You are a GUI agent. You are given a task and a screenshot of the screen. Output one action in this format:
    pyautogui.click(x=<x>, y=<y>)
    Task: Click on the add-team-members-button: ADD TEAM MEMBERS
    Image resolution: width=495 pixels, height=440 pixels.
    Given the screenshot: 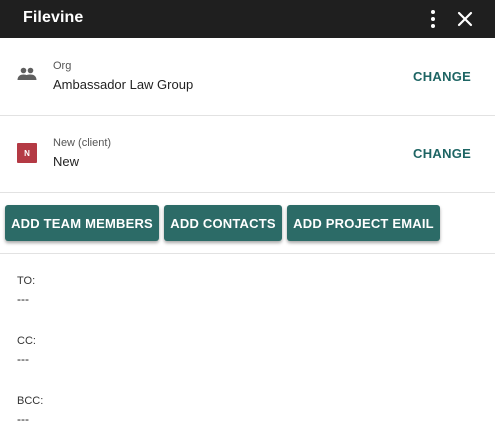 What is the action you would take?
    pyautogui.click(x=82, y=223)
    